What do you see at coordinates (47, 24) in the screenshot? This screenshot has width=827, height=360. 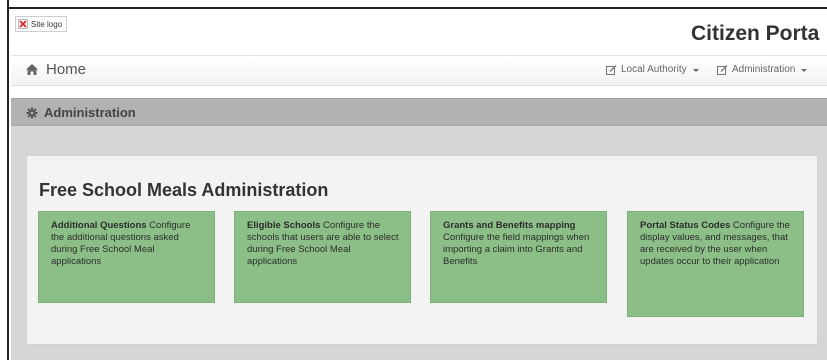 I see `site-logo-alt-text: Site logo` at bounding box center [47, 24].